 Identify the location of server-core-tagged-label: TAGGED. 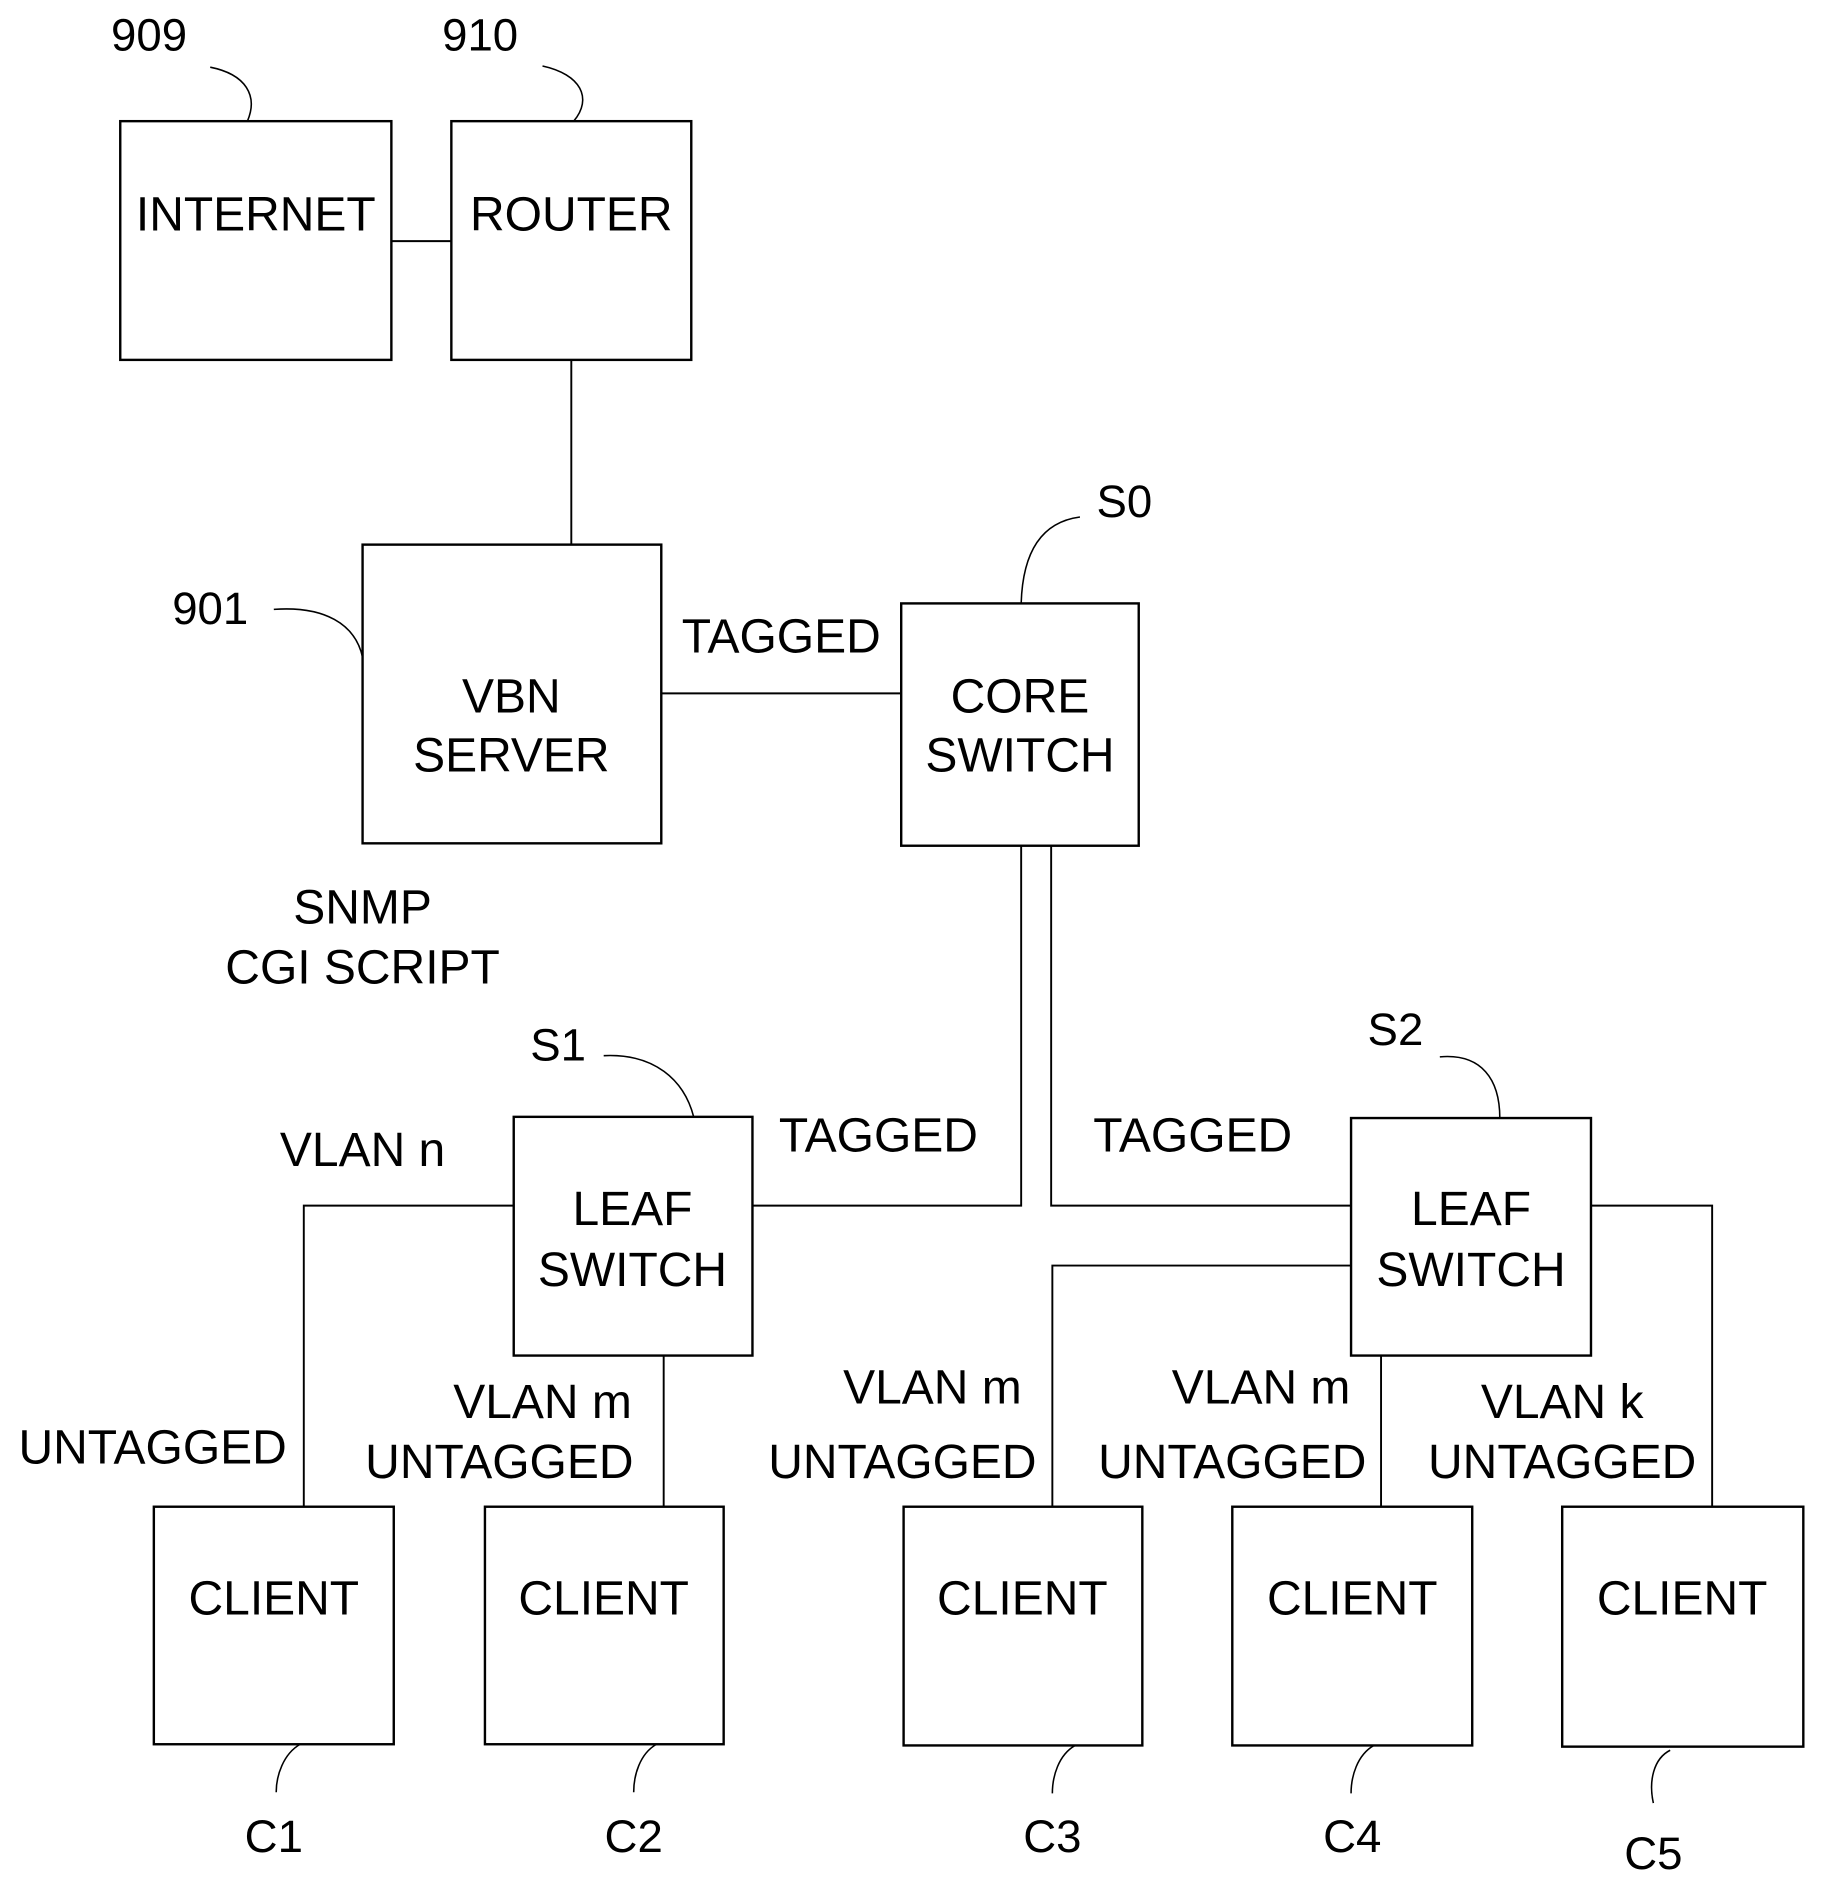
(781, 637).